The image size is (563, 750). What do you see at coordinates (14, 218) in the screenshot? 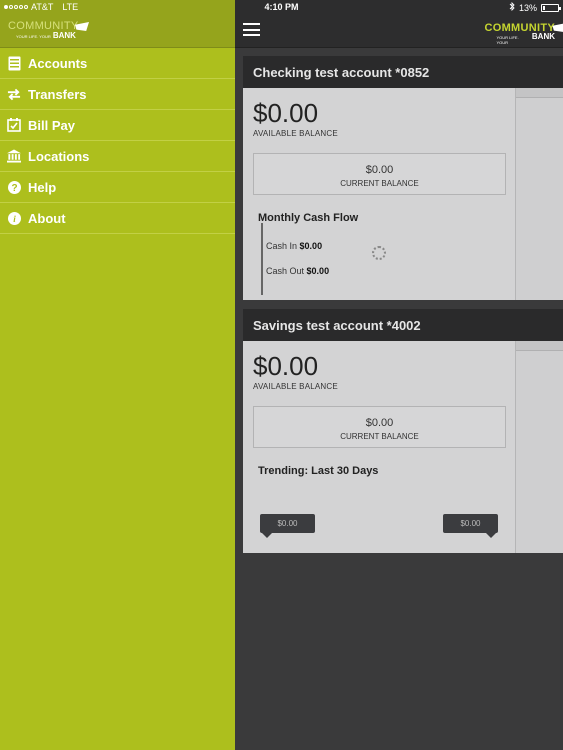
I see `info-icon: i` at bounding box center [14, 218].